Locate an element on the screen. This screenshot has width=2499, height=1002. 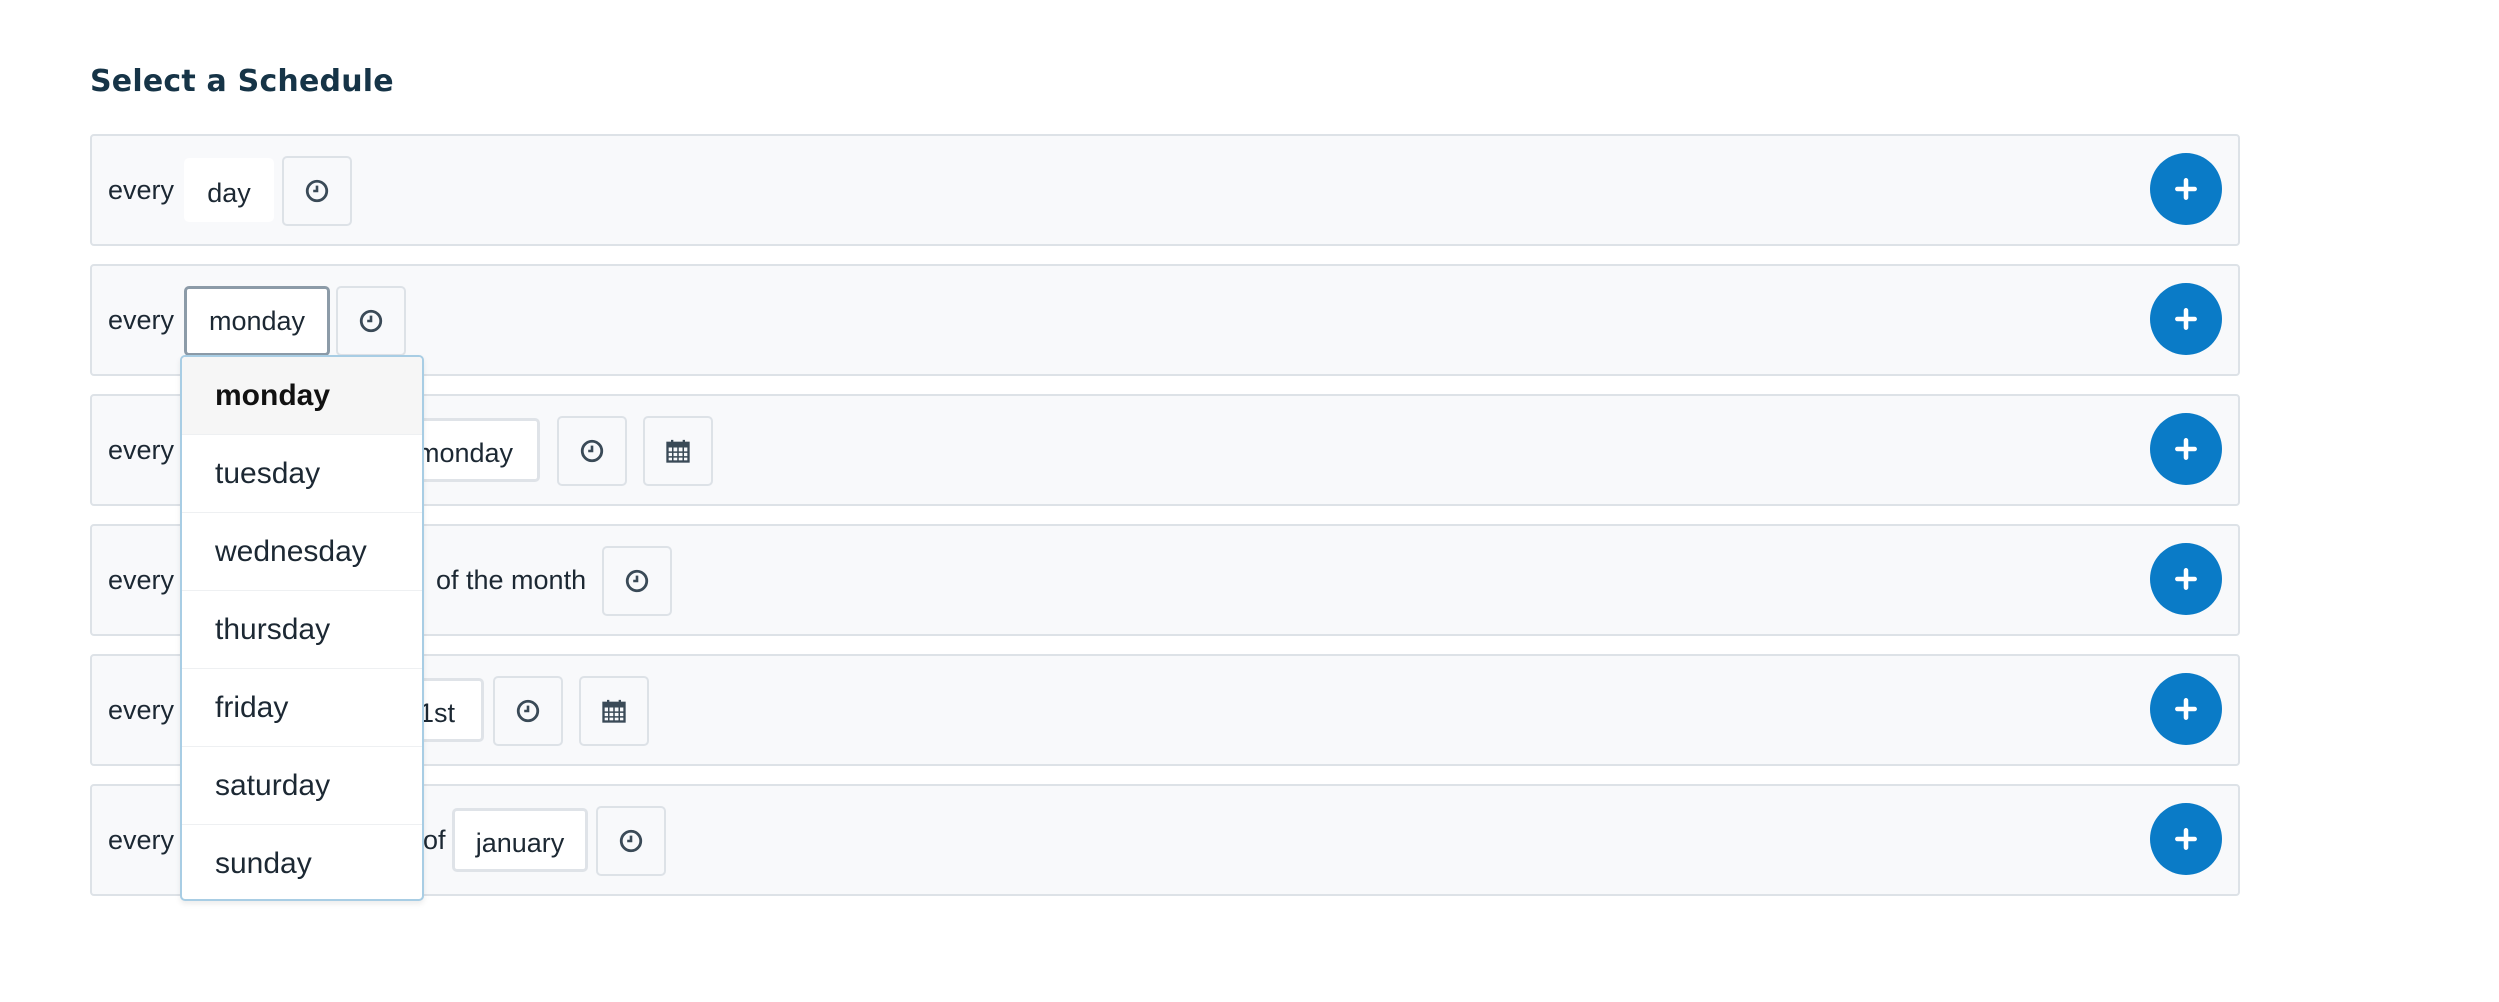
weekday-option: wednesday is located at coordinates (302, 552).